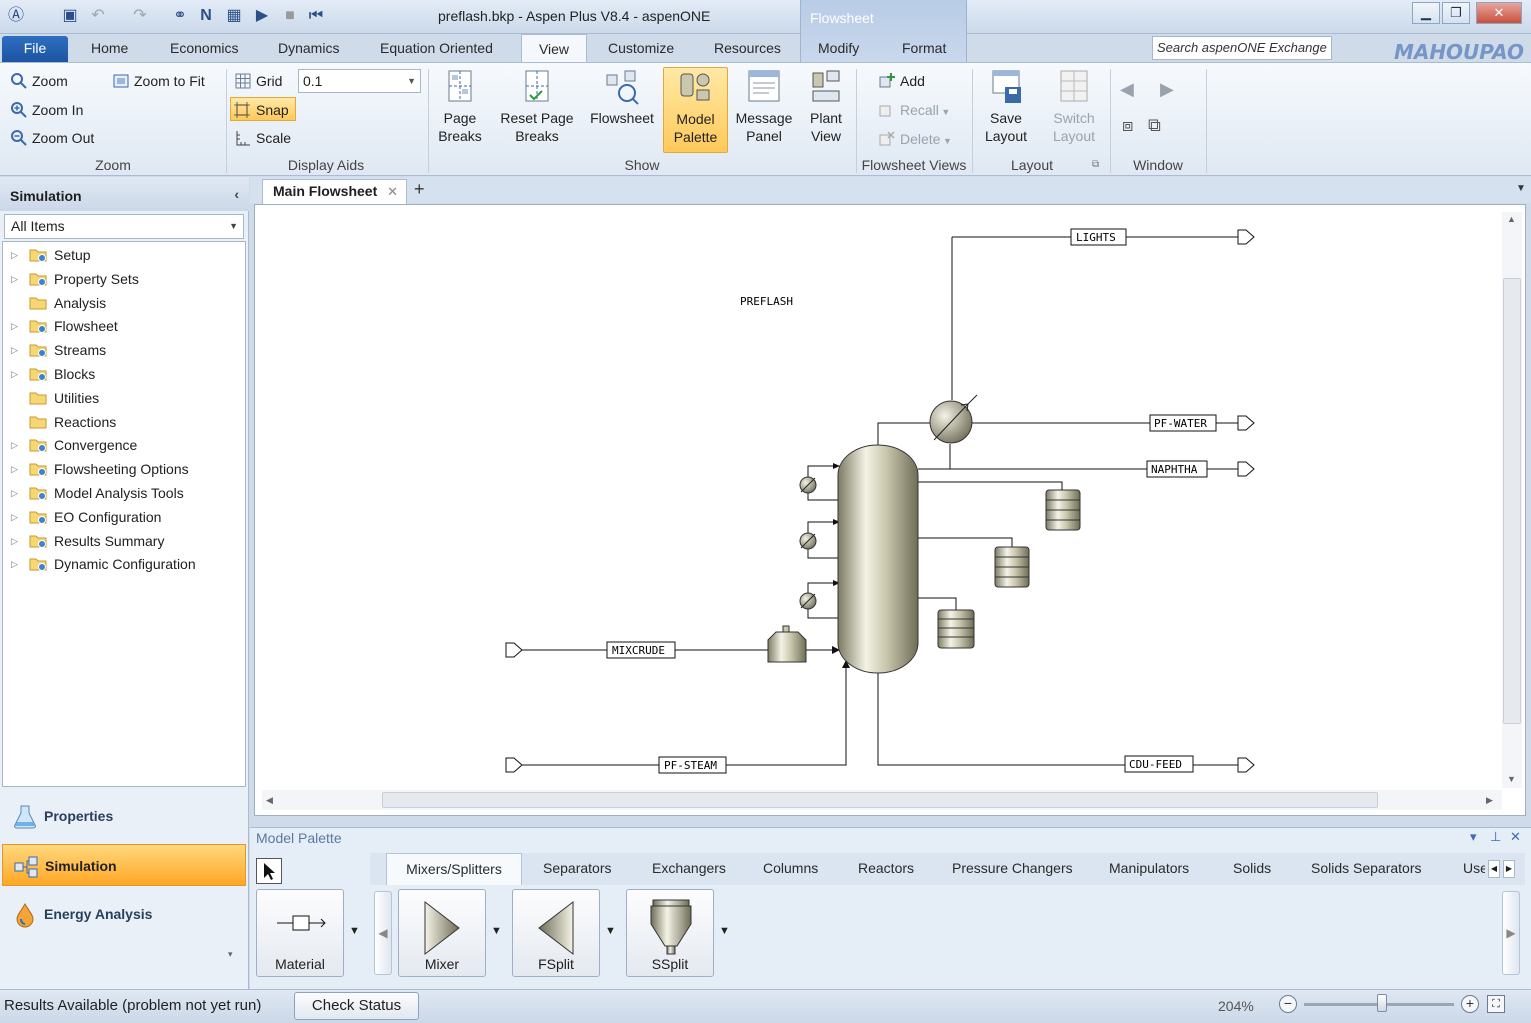 This screenshot has width=1531, height=1023. I want to click on zoom-out-icon: −, so click(1288, 1004).